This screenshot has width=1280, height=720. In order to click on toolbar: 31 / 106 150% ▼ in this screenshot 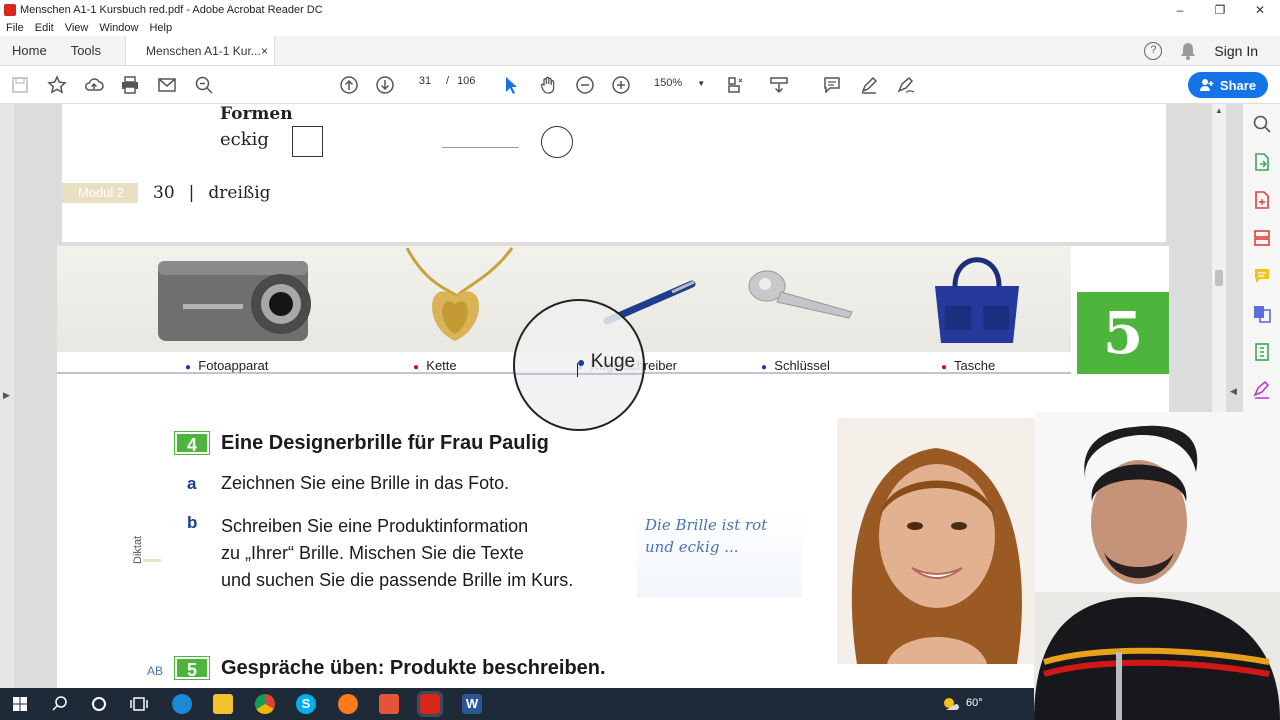, I will do `click(640, 85)`.